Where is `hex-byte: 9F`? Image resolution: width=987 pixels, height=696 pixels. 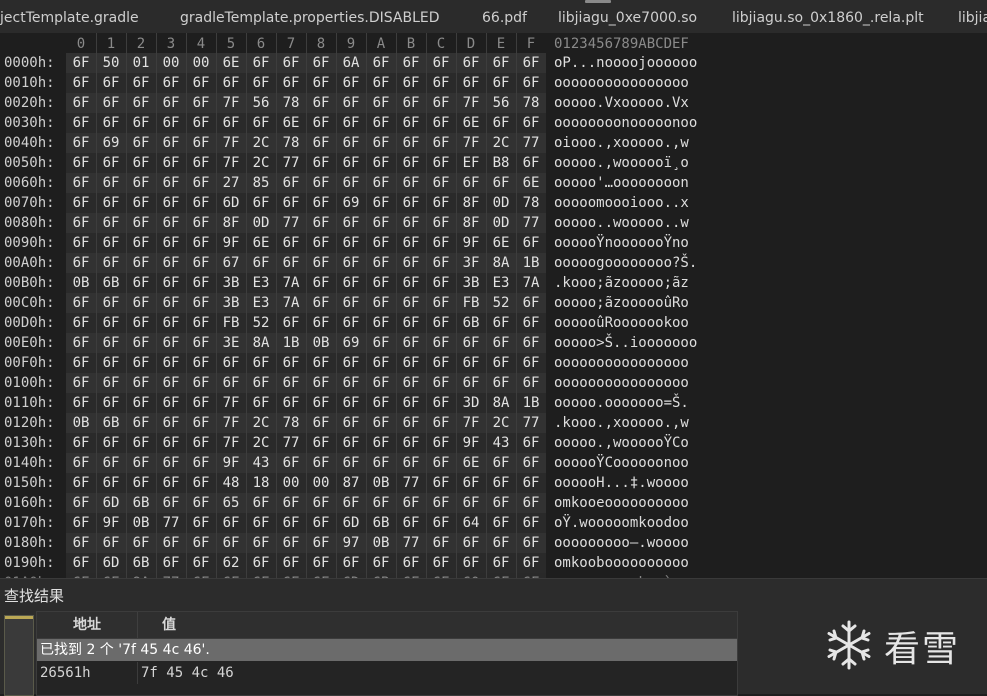
hex-byte: 9F is located at coordinates (231, 243).